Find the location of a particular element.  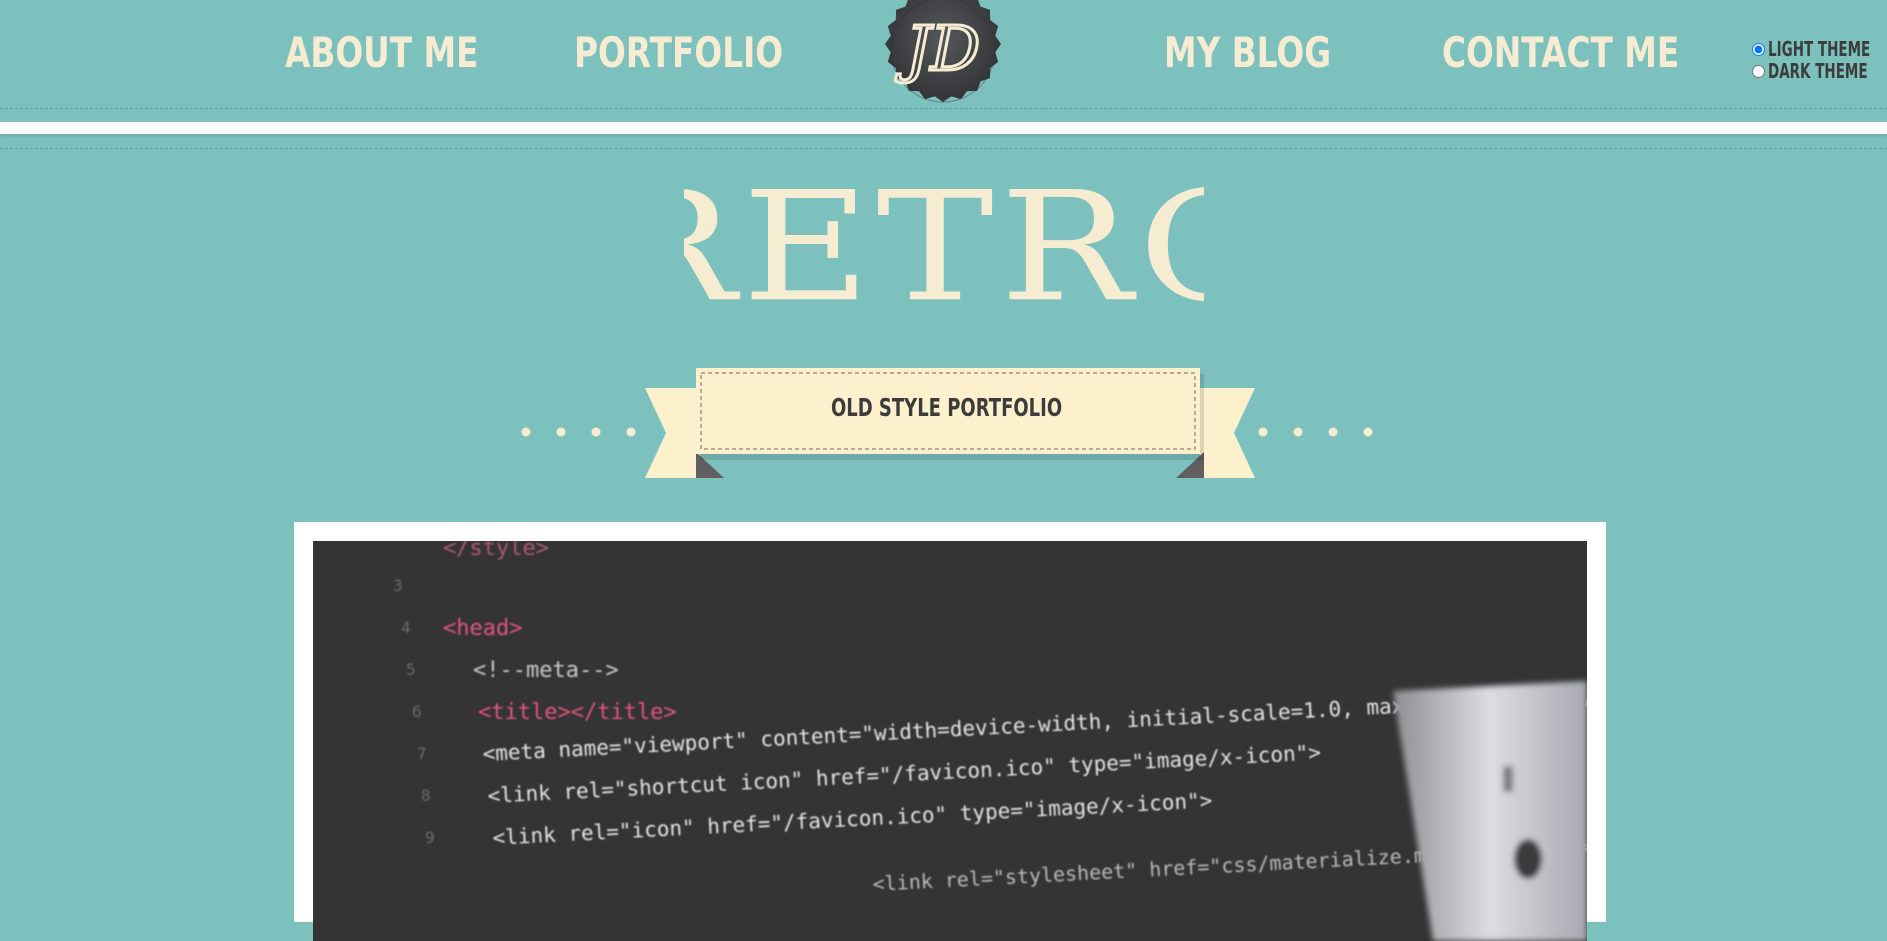

logo-seal-icon: JD is located at coordinates (943, 51).